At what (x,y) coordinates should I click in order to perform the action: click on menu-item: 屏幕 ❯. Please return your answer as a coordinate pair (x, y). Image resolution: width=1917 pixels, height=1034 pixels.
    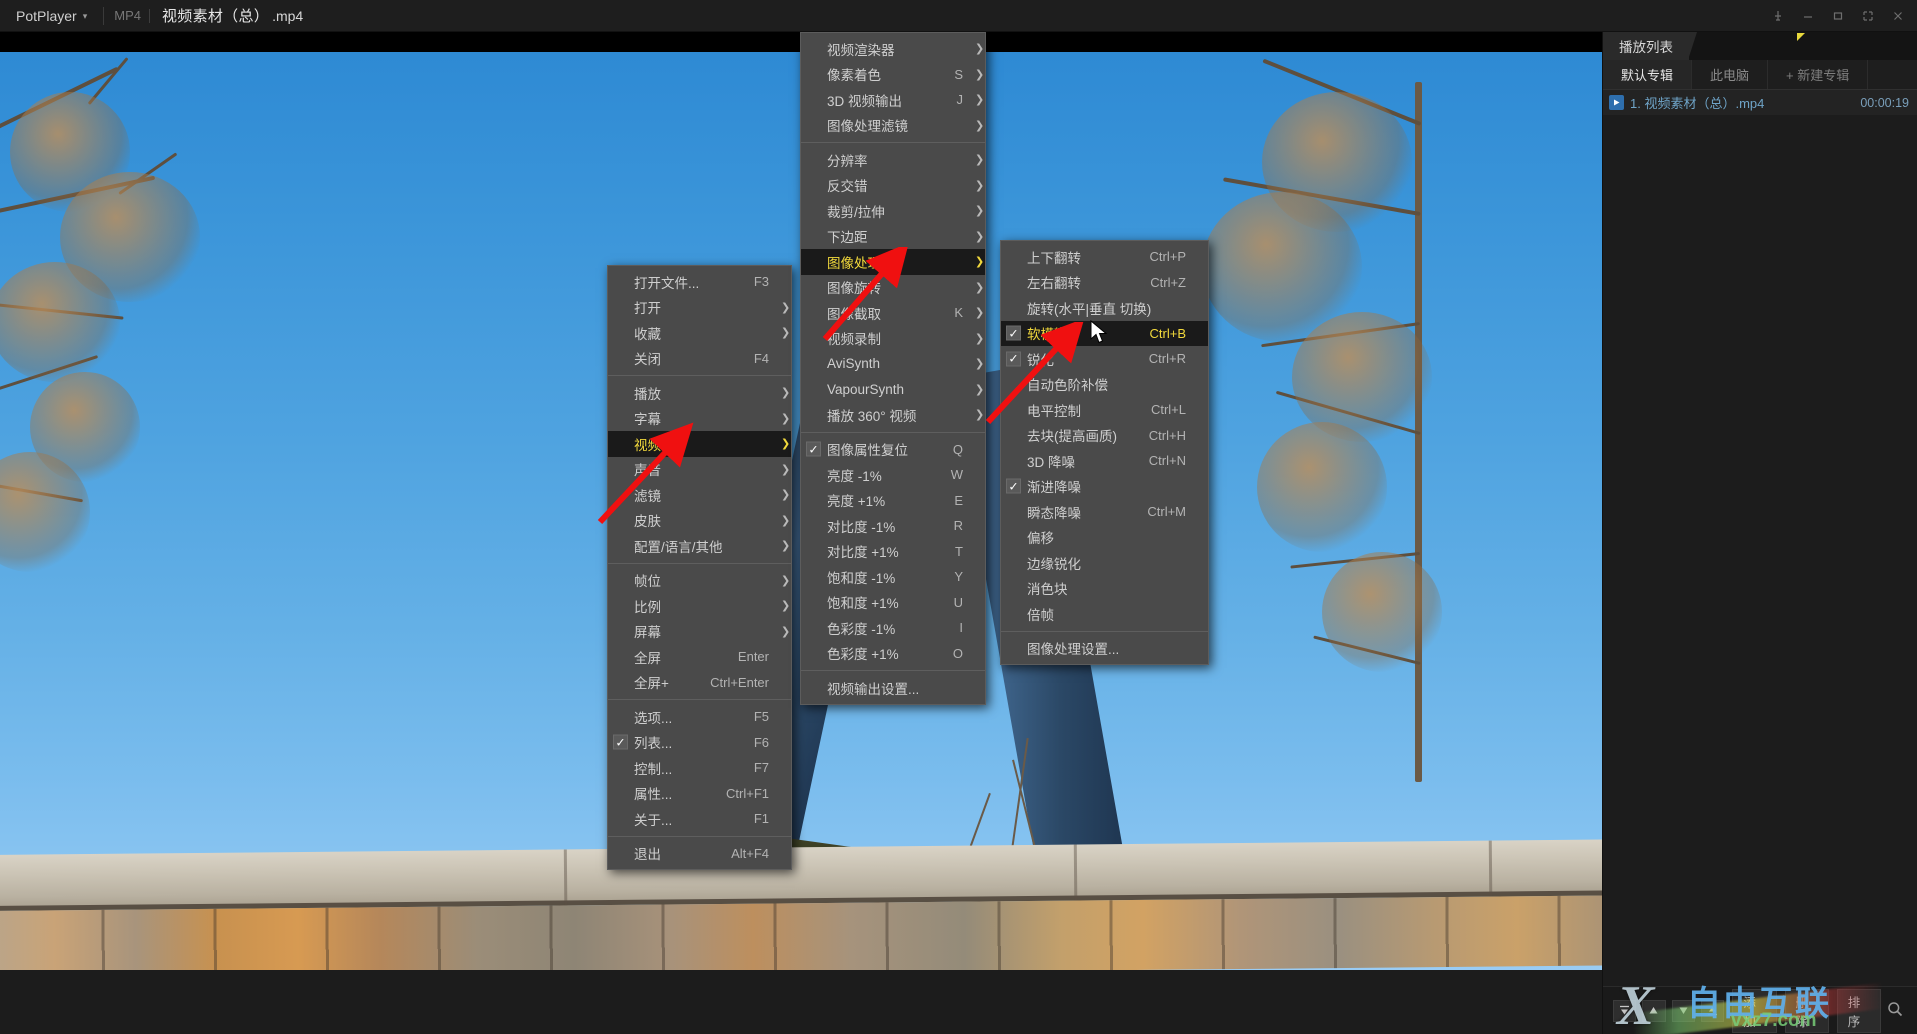
    Looking at the image, I should click on (699, 632).